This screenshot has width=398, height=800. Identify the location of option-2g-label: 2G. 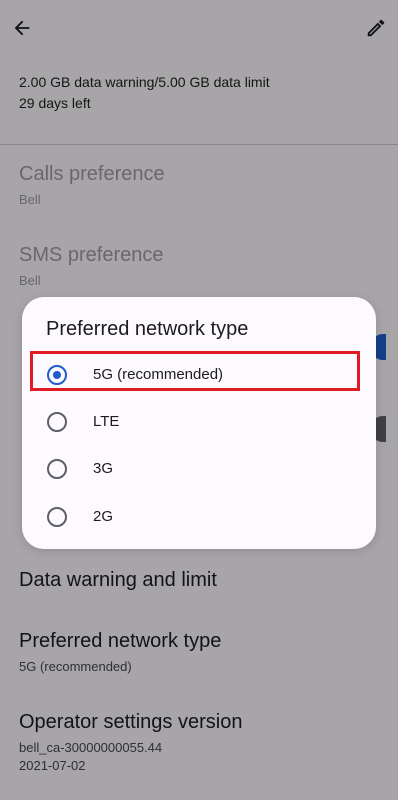
(103, 516).